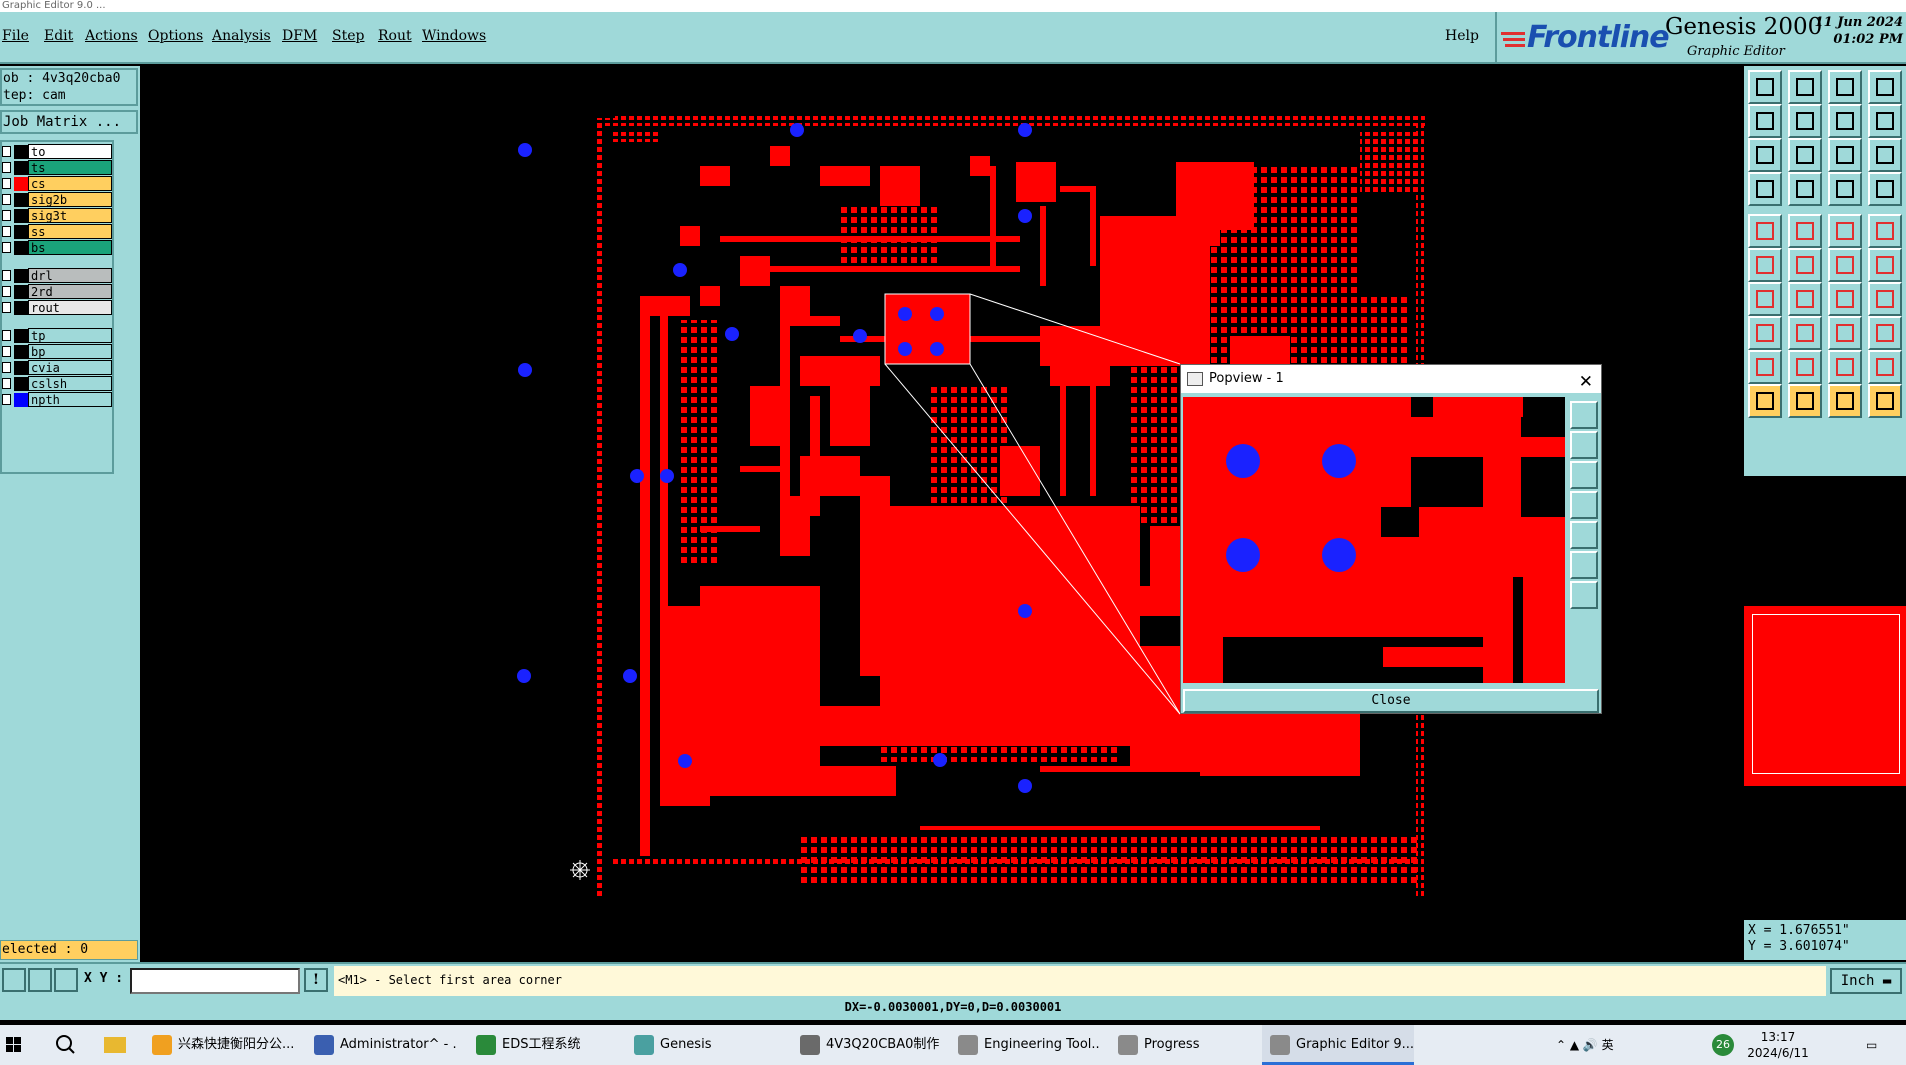 Image resolution: width=1906 pixels, height=1065 pixels. What do you see at coordinates (1845, 121) in the screenshot?
I see `snap-icon` at bounding box center [1845, 121].